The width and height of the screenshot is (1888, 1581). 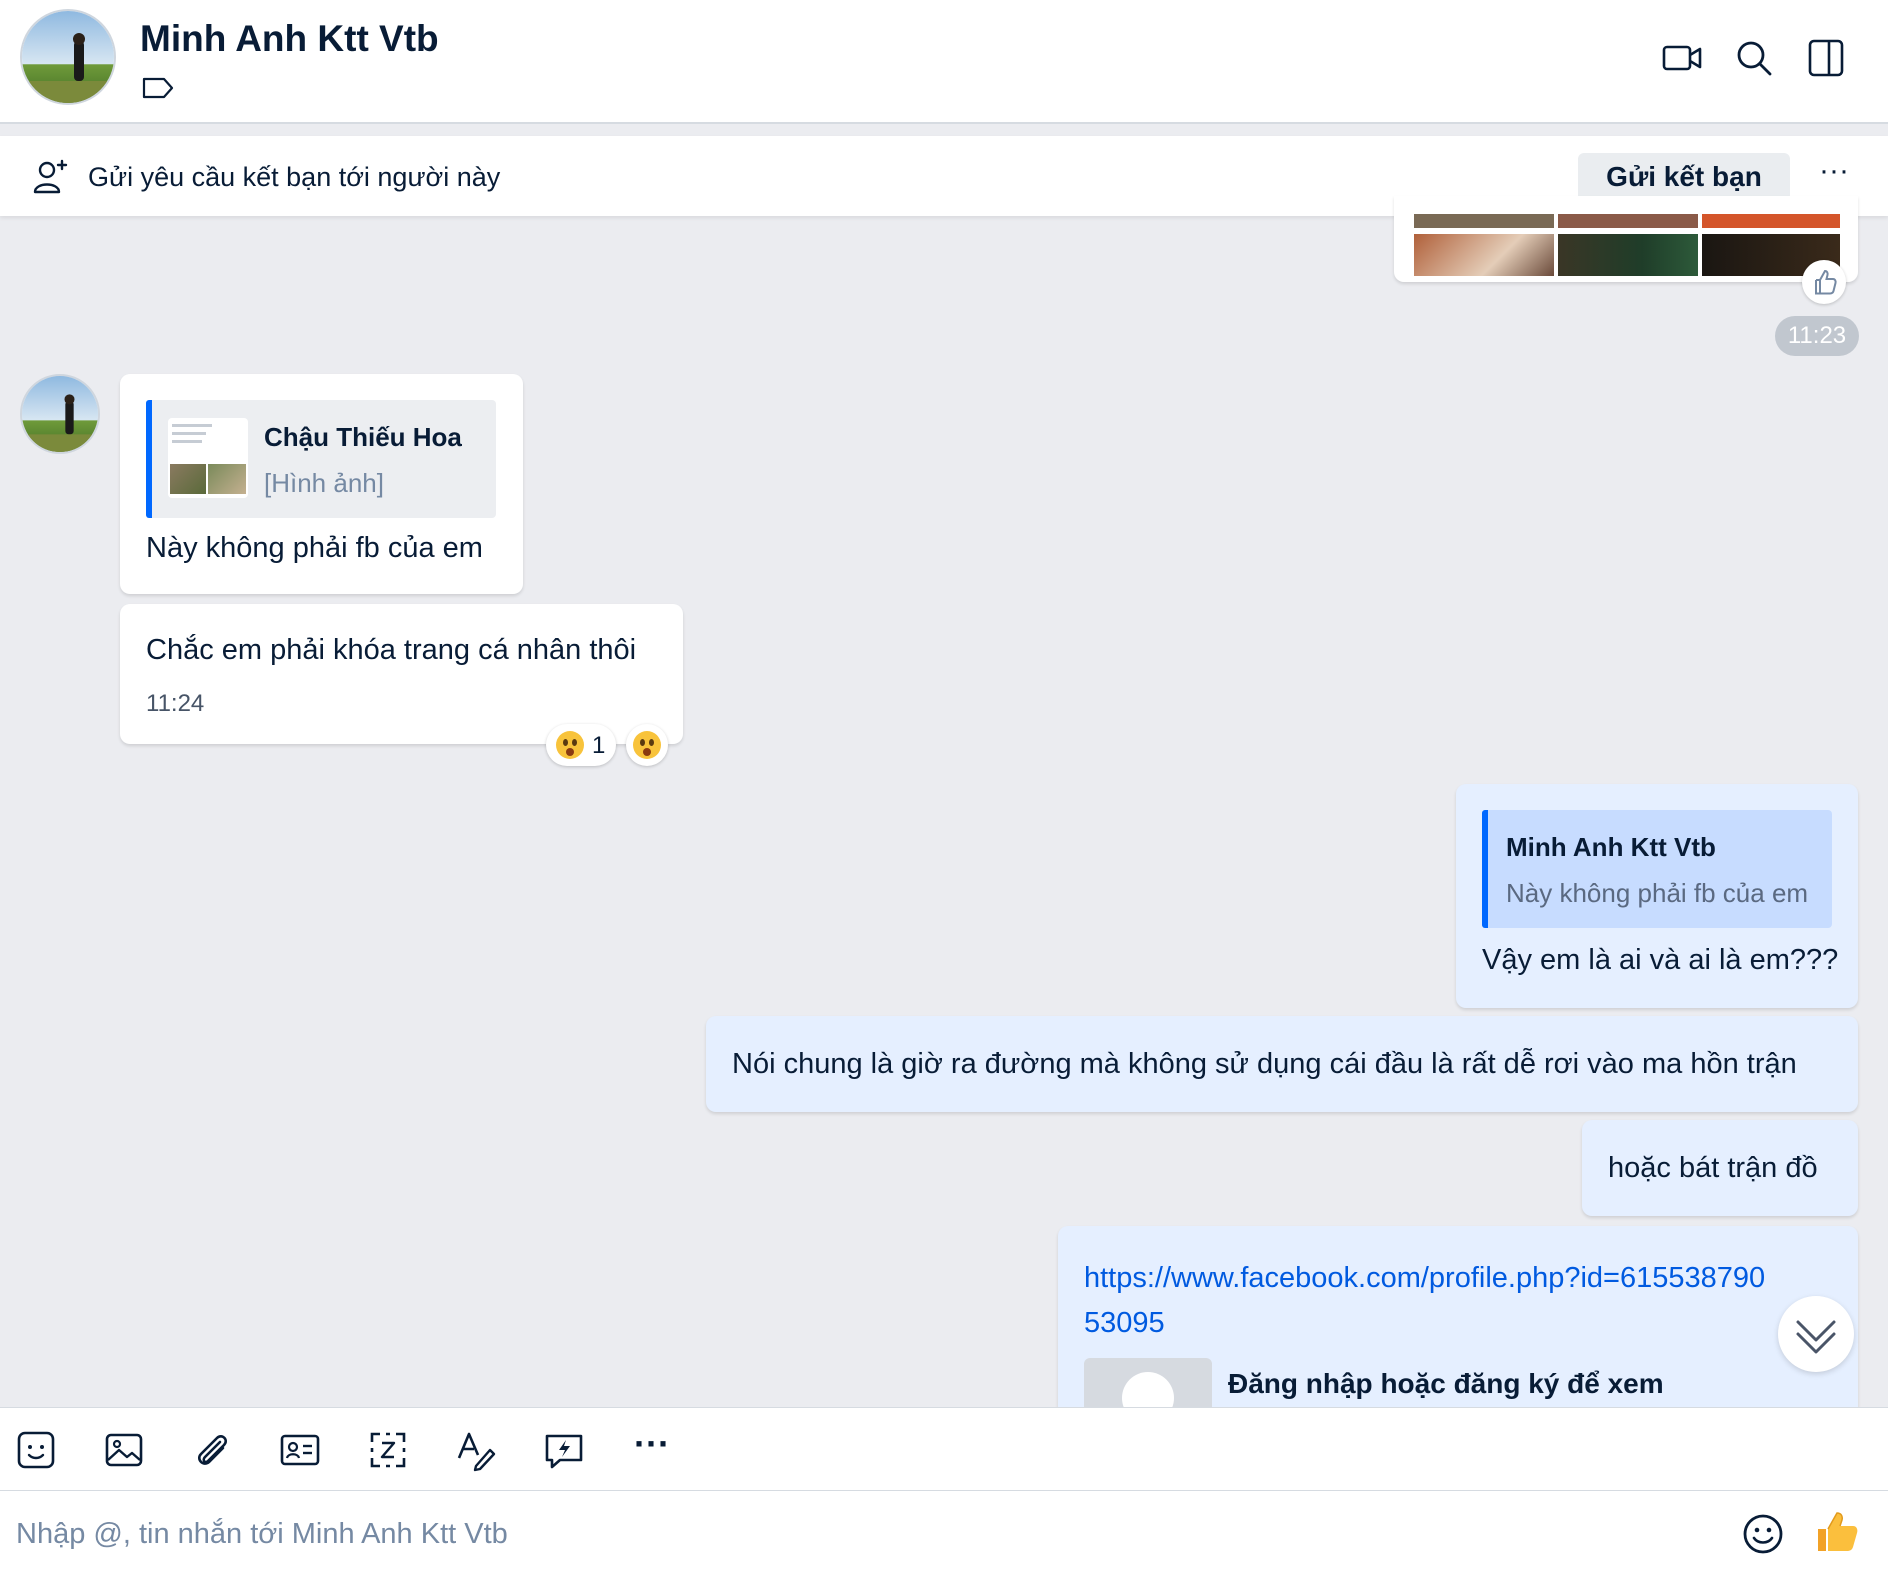 I want to click on contact-avatar, so click(x=68, y=57).